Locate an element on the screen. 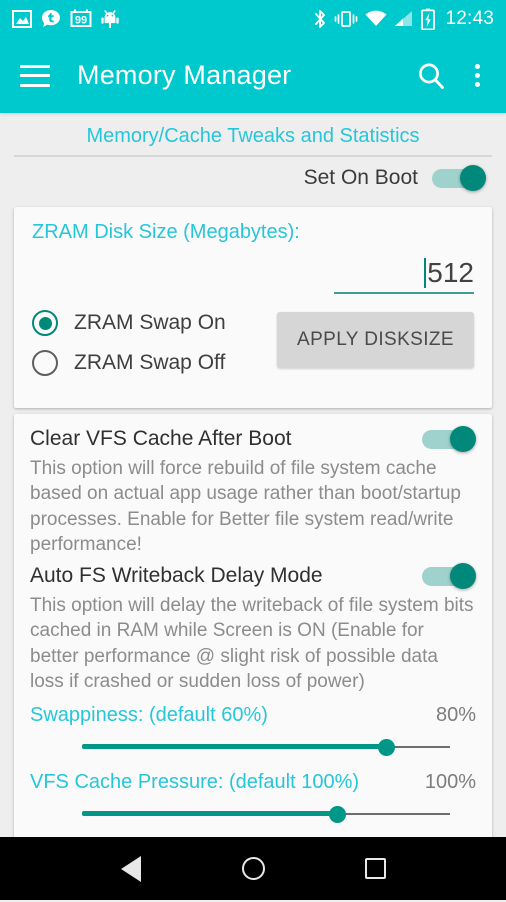 The width and height of the screenshot is (506, 902). signal-icon is located at coordinates (404, 18).